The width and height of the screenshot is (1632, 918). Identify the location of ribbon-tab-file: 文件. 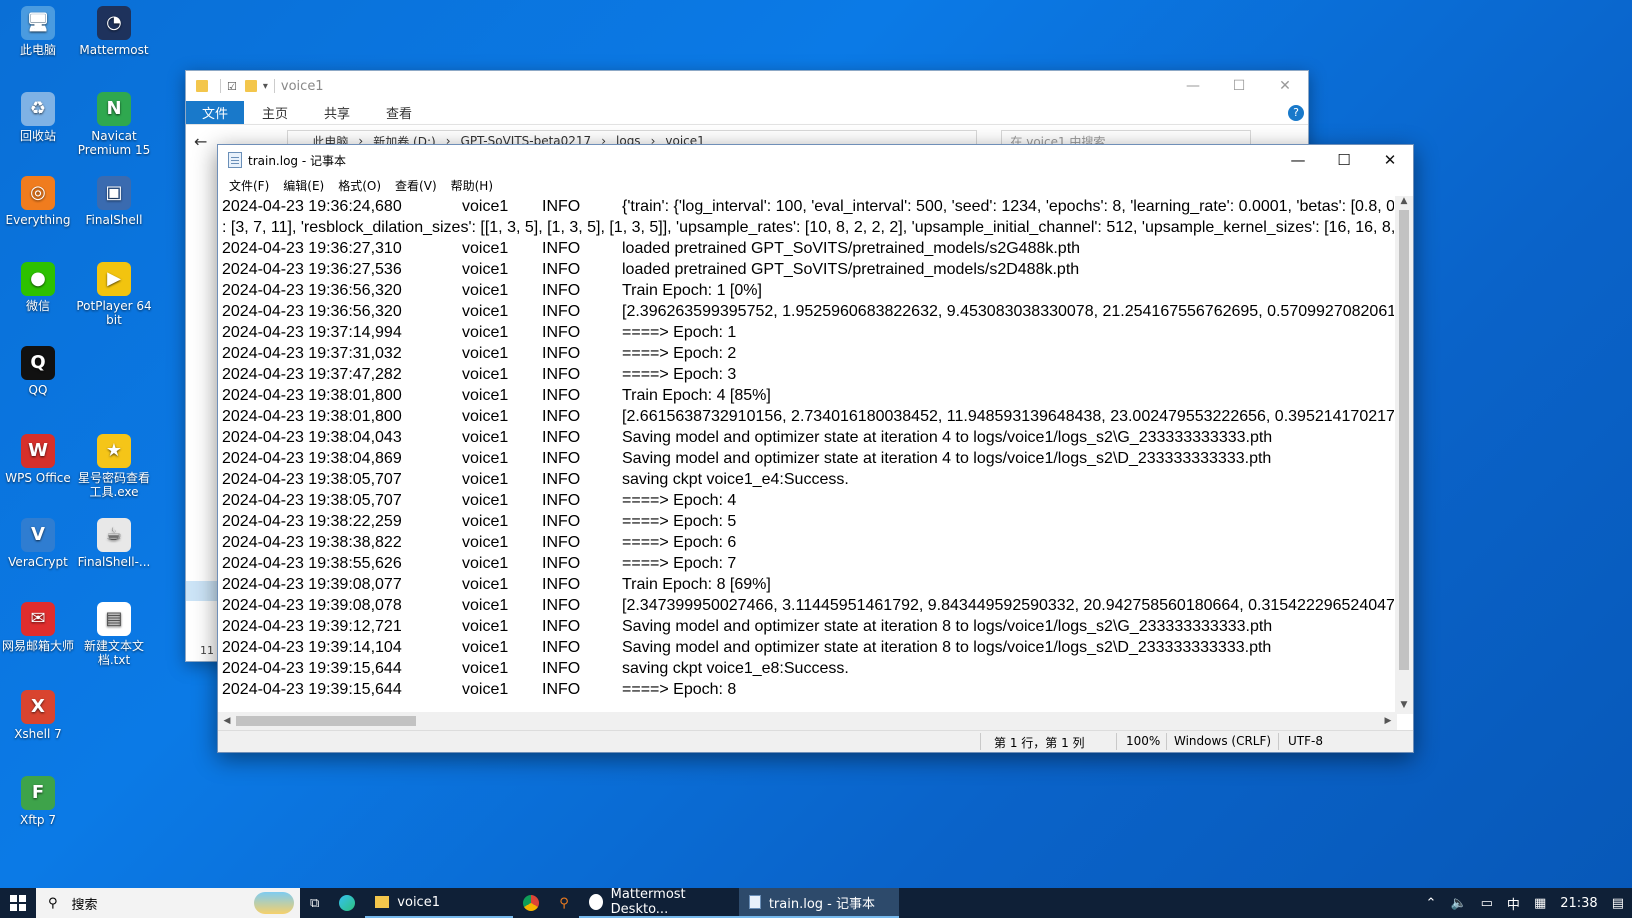
(215, 112).